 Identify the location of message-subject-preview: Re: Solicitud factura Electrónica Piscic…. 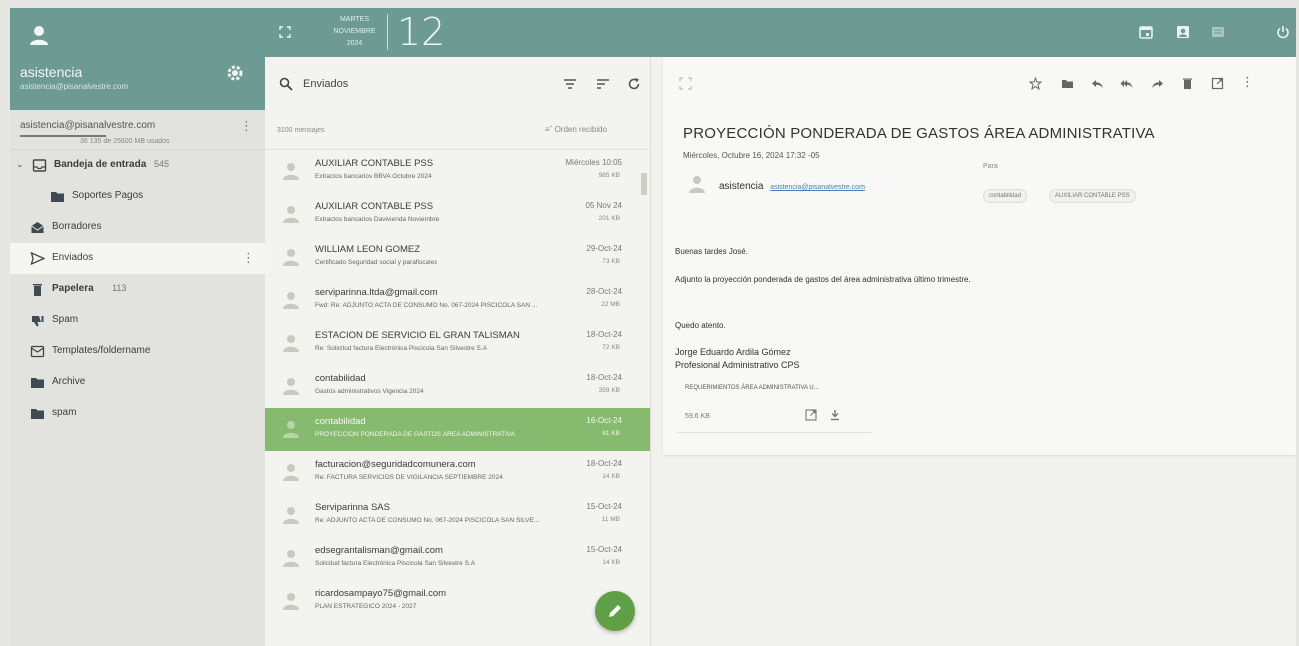
(401, 348).